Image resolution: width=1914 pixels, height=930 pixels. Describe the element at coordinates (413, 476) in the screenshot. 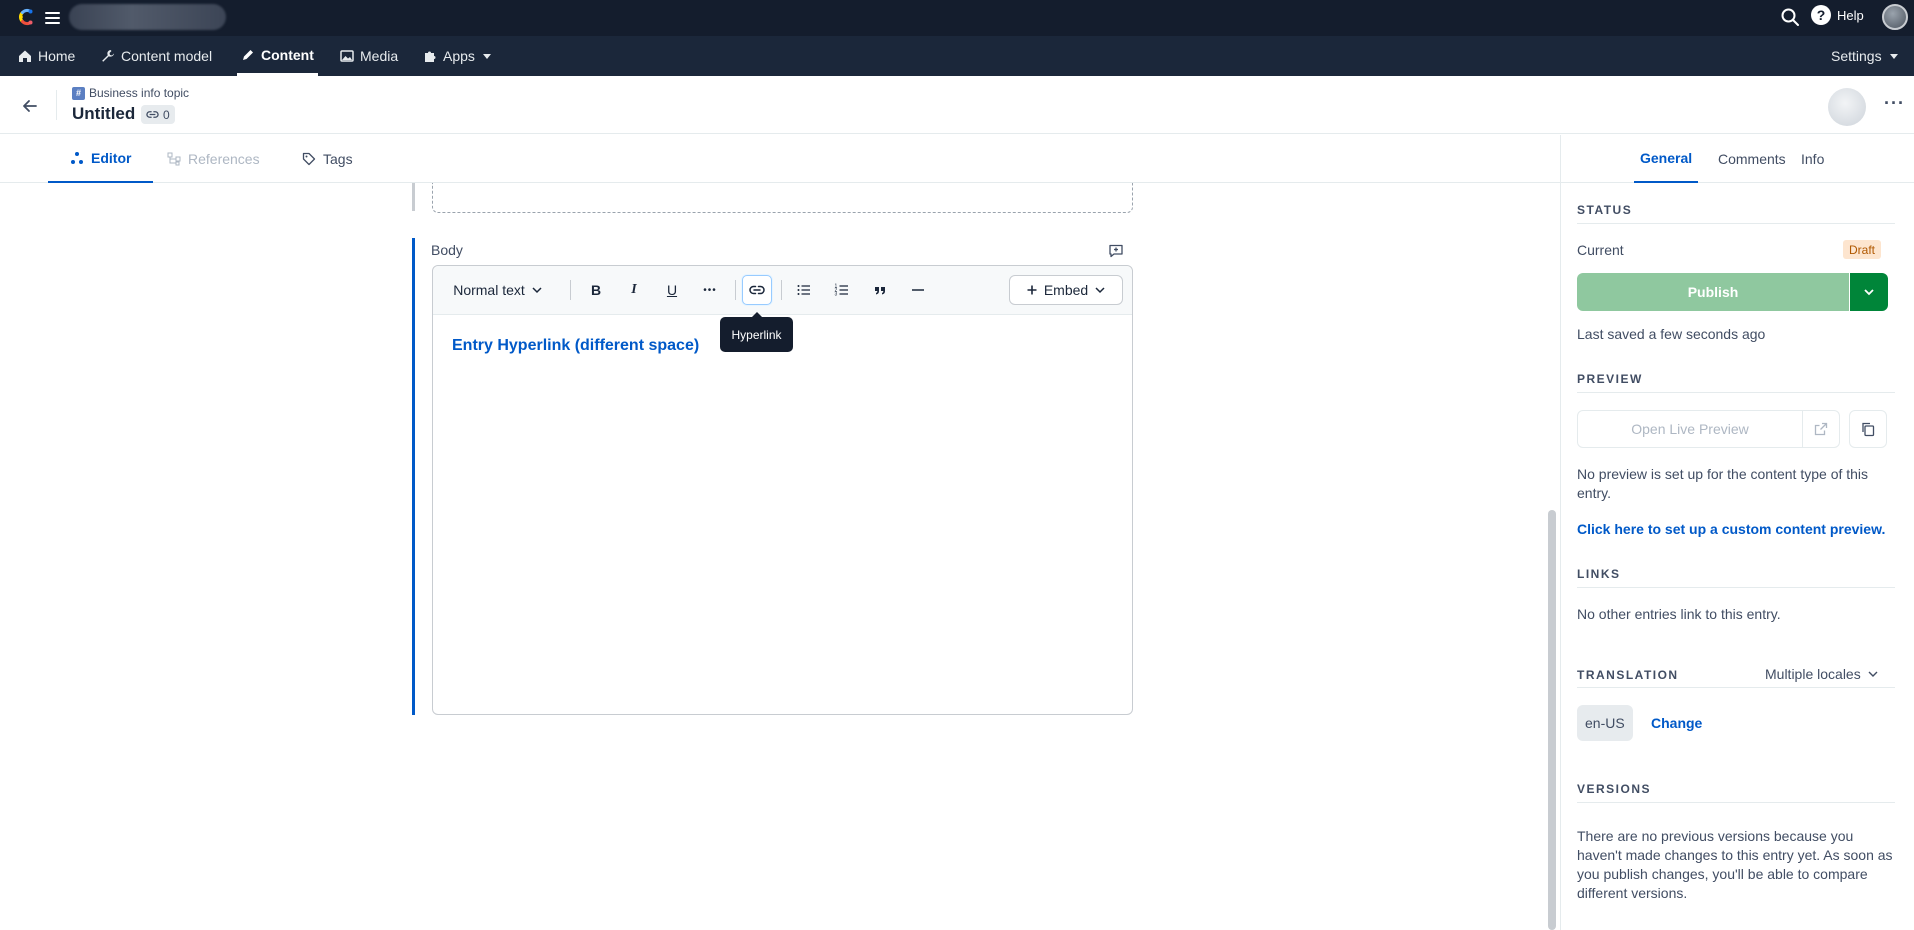

I see `body-field-focus-bar` at that location.